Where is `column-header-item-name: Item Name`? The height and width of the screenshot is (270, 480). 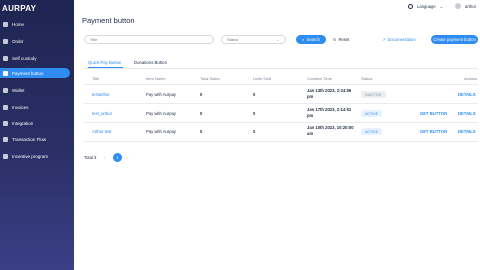 column-header-item-name: Item Name is located at coordinates (156, 78).